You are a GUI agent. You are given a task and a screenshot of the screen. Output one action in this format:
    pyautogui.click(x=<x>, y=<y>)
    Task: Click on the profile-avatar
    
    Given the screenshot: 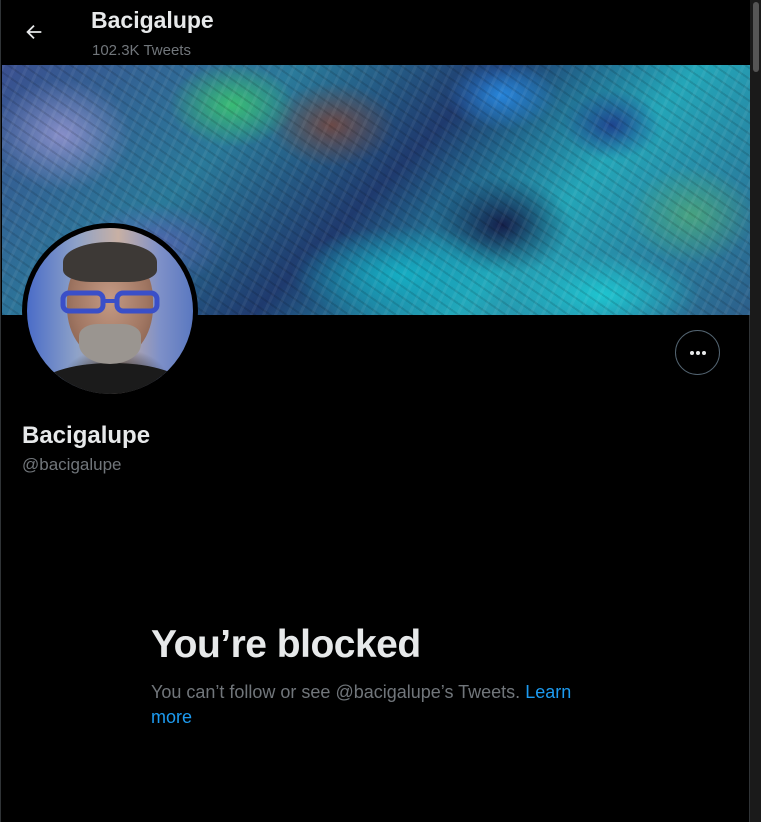 What is the action you would take?
    pyautogui.click(x=110, y=311)
    